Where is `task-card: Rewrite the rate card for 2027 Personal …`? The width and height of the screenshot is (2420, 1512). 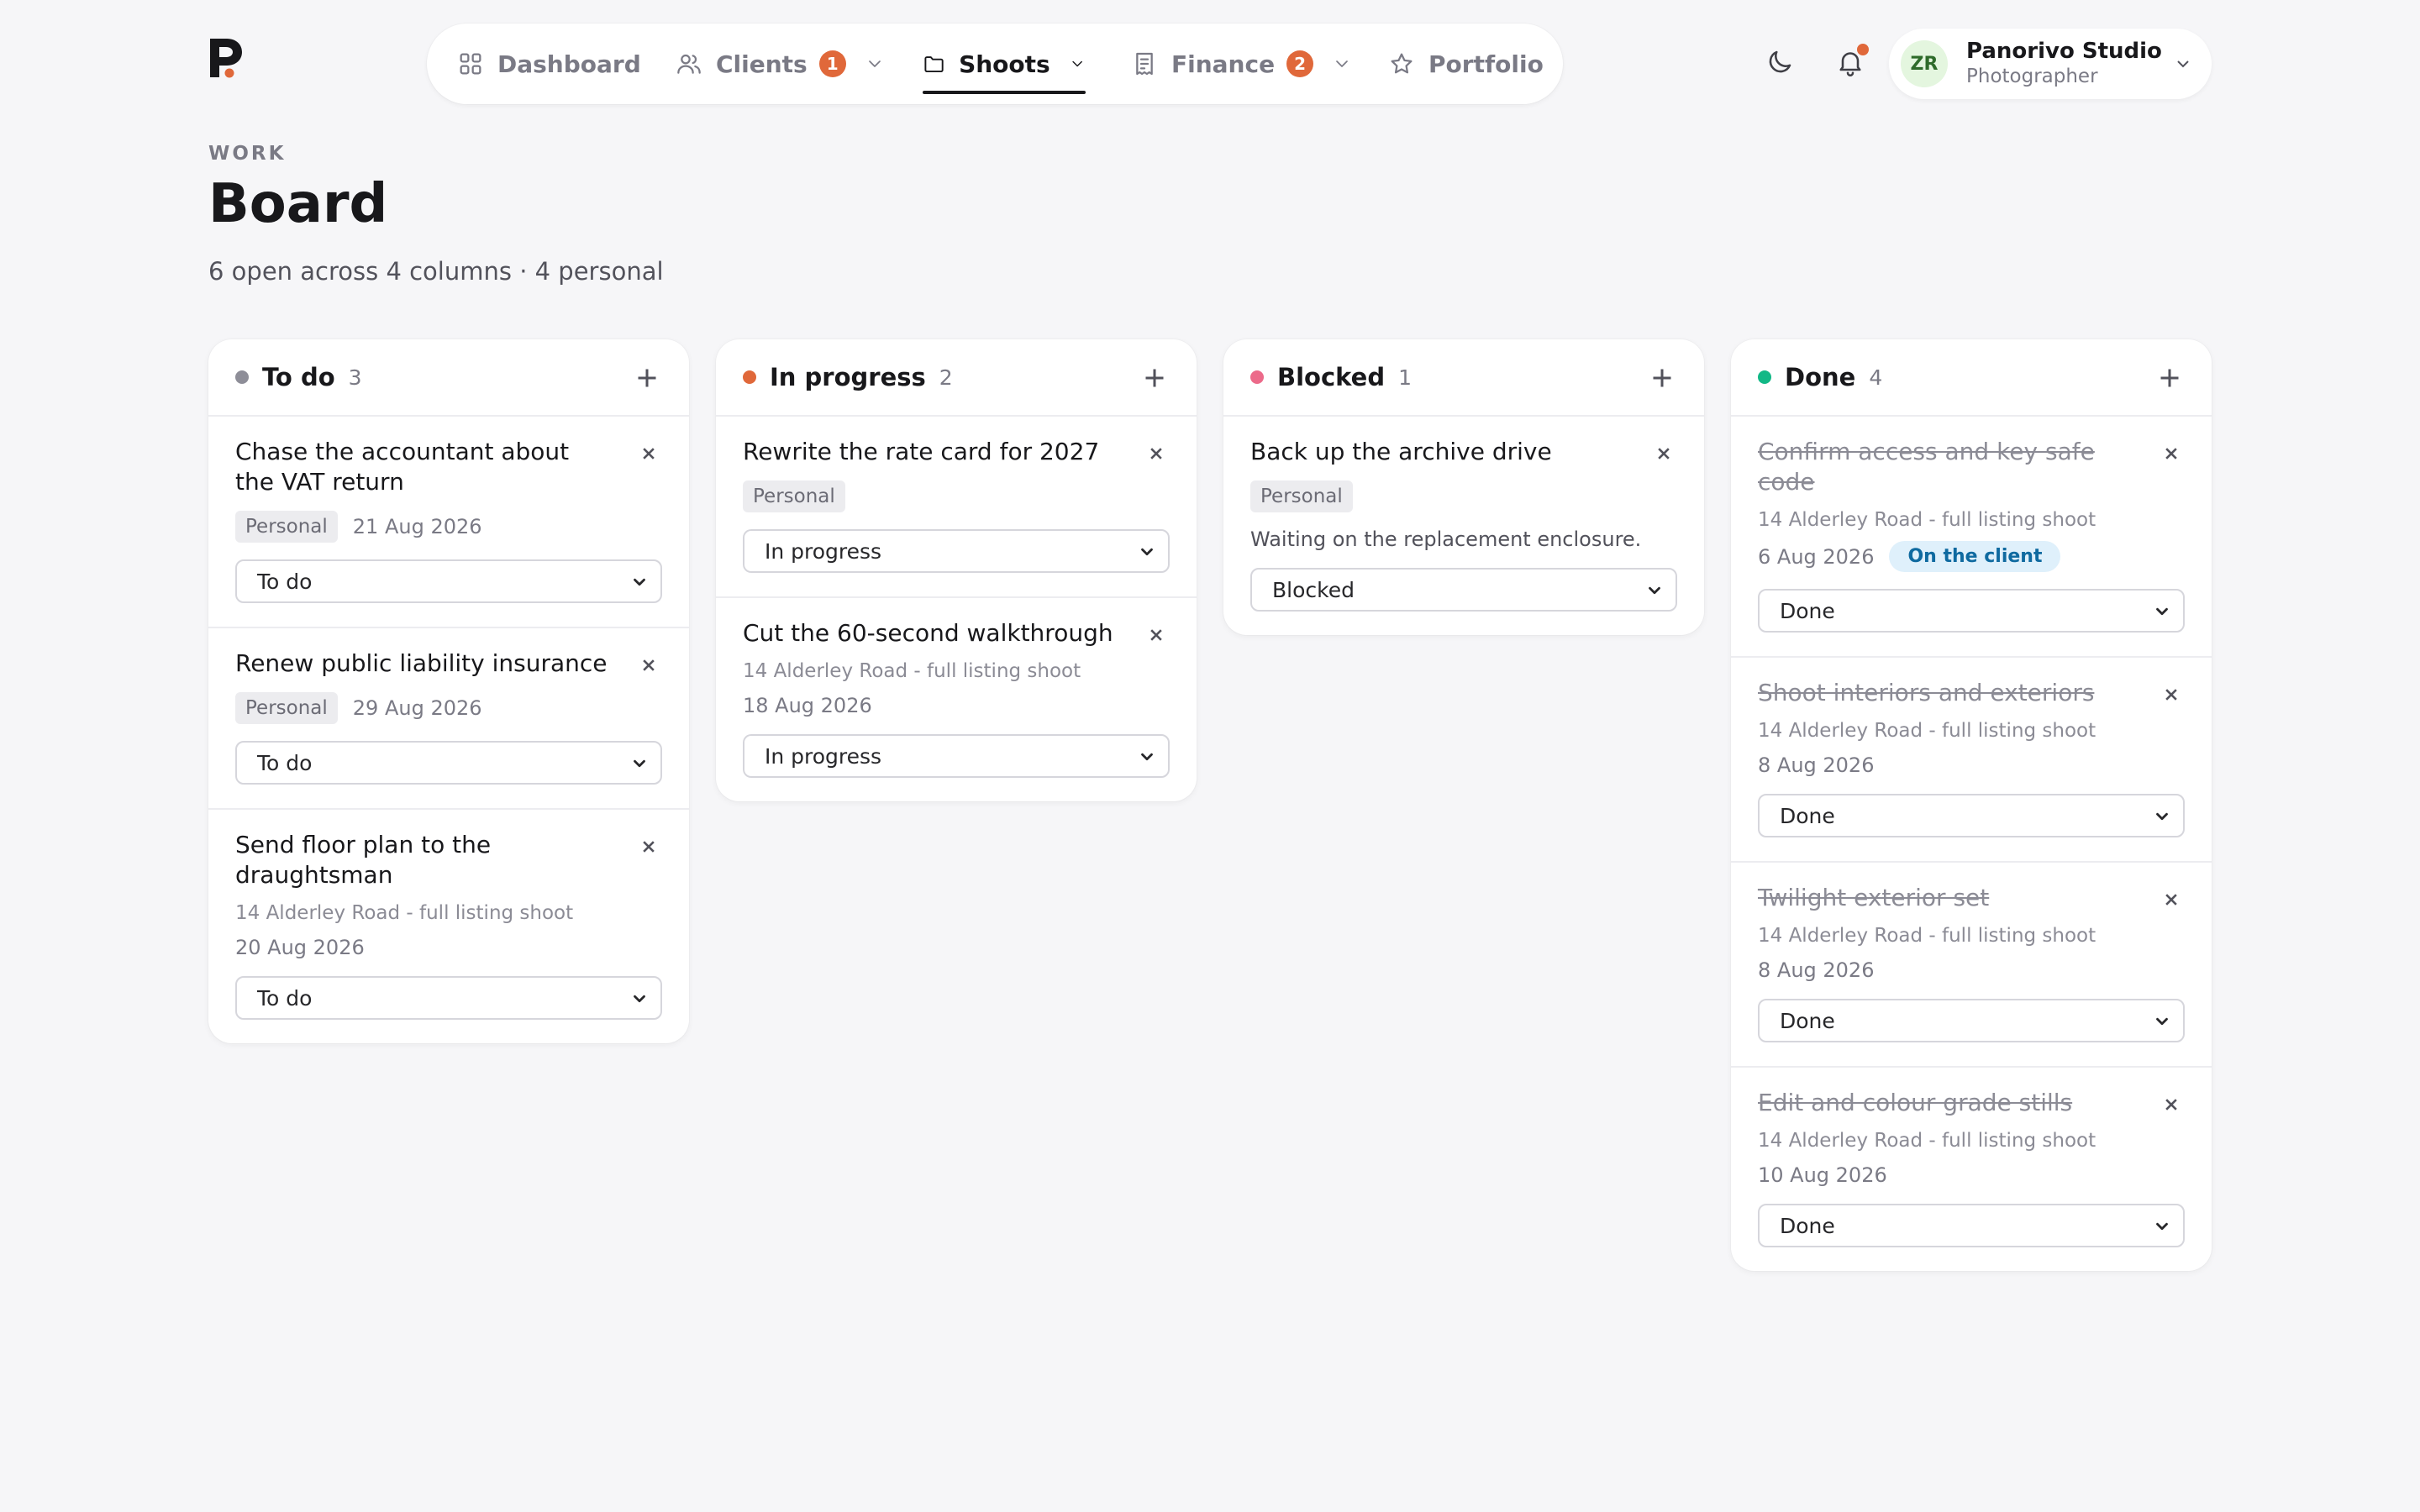 task-card: Rewrite the rate card for 2027 Personal … is located at coordinates (957, 507).